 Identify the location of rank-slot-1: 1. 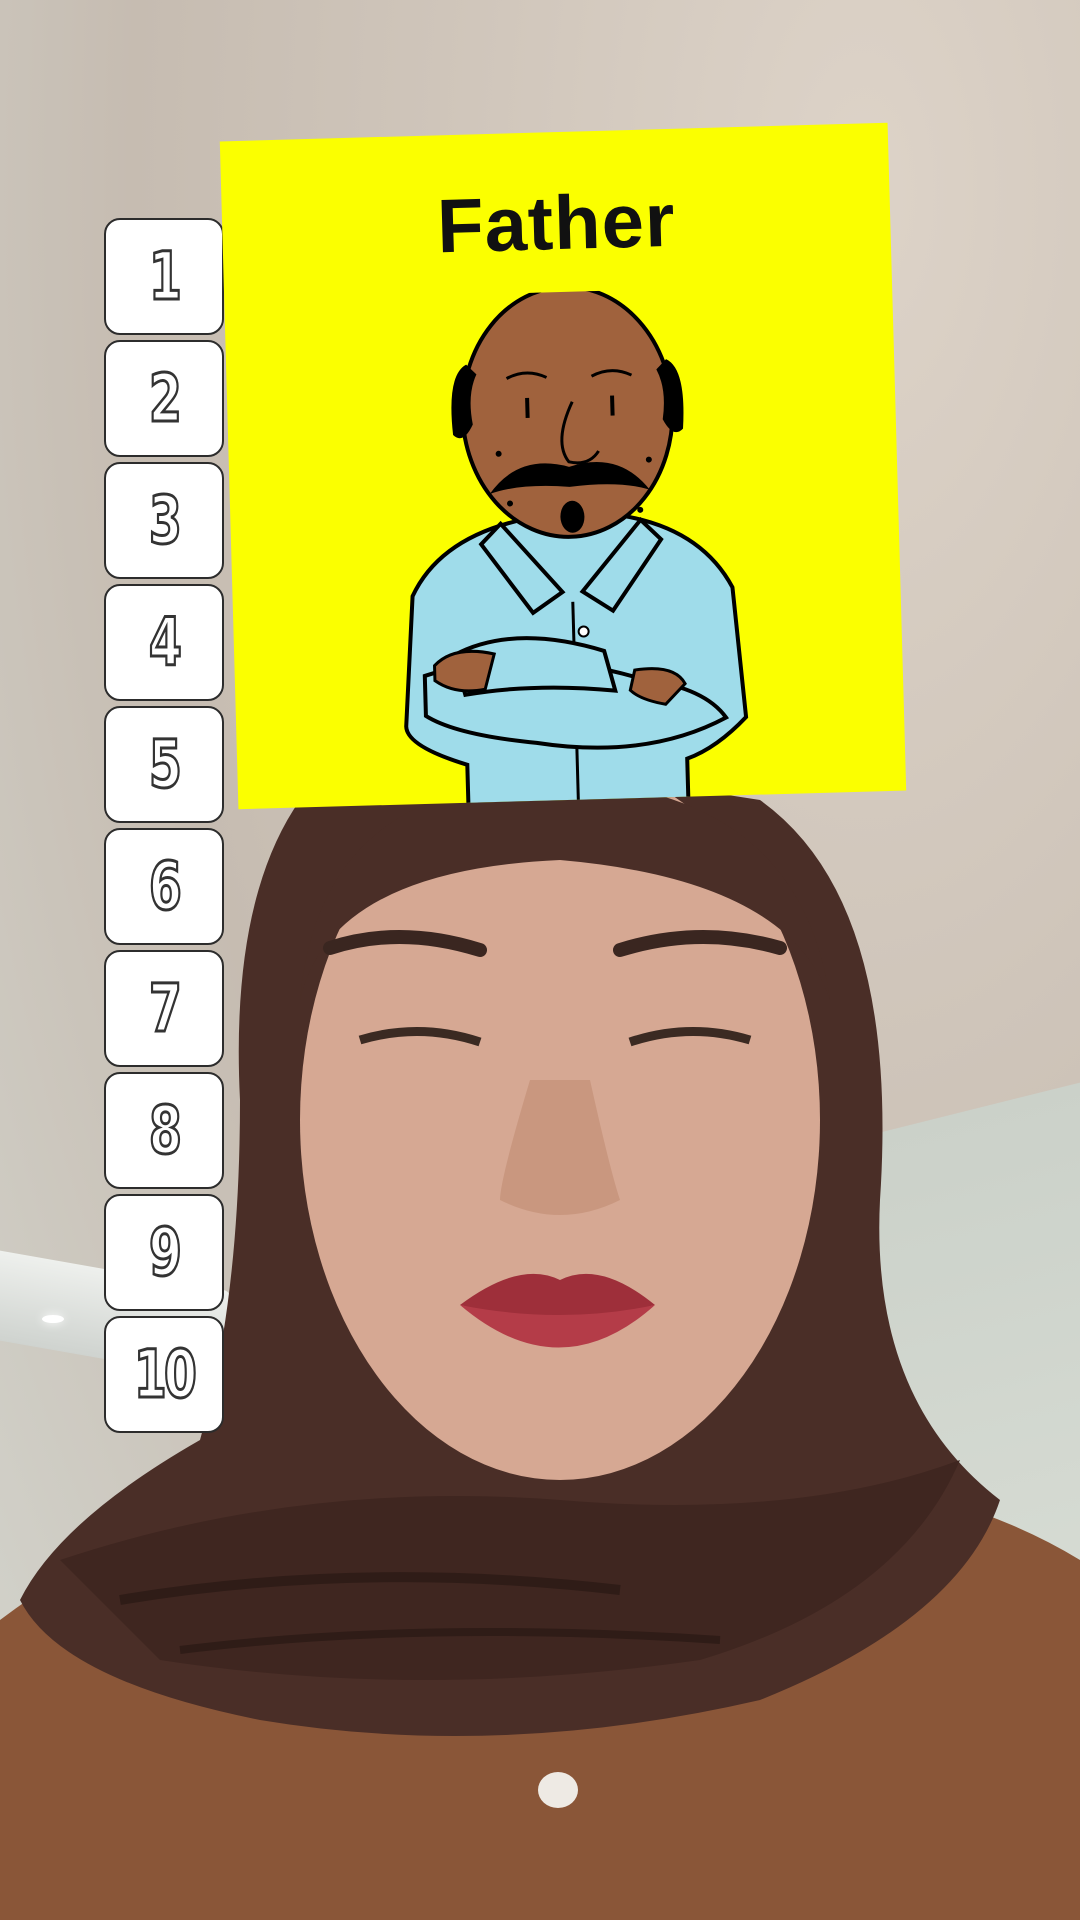
(164, 276).